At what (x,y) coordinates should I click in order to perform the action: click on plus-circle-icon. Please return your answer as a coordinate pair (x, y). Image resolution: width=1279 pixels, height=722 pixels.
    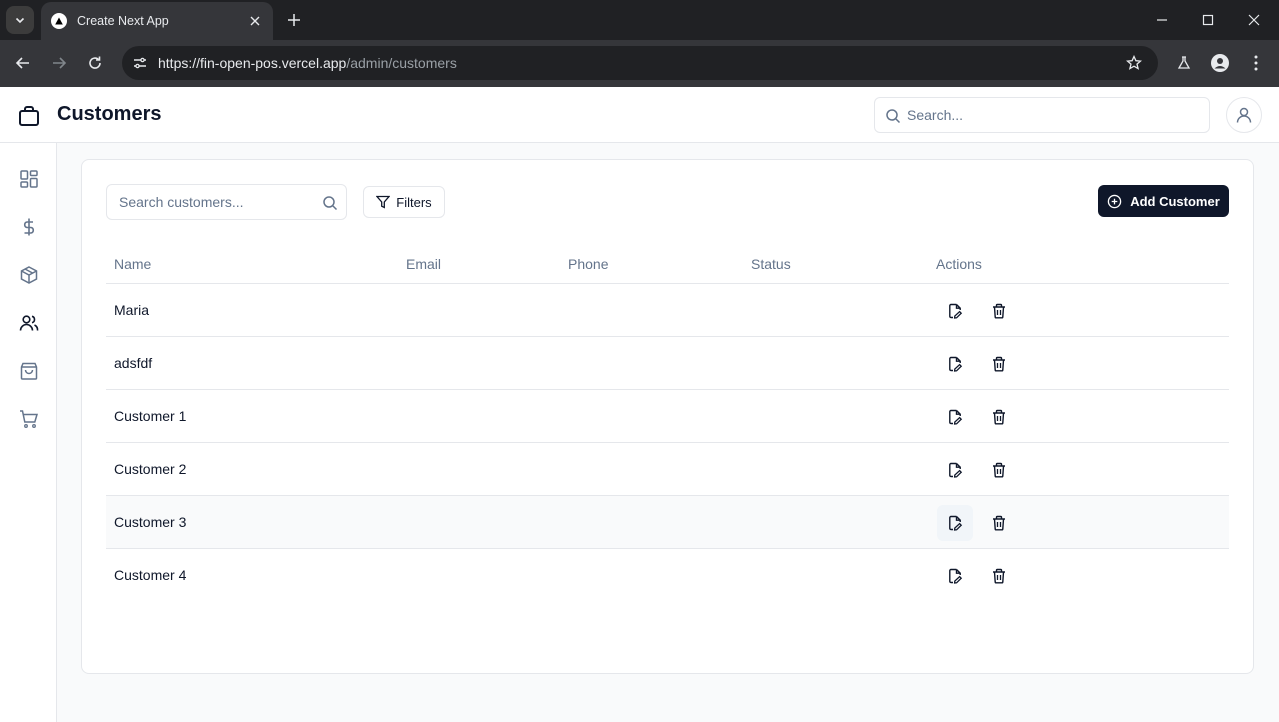
    Looking at the image, I should click on (1114, 201).